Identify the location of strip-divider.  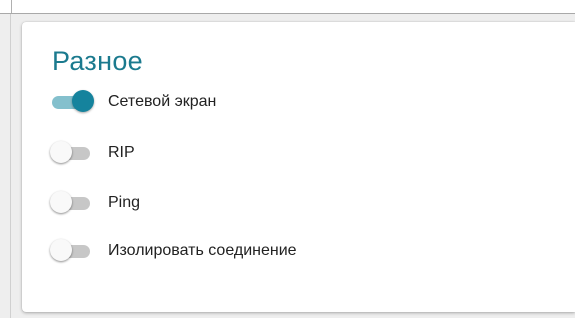
(11, 6).